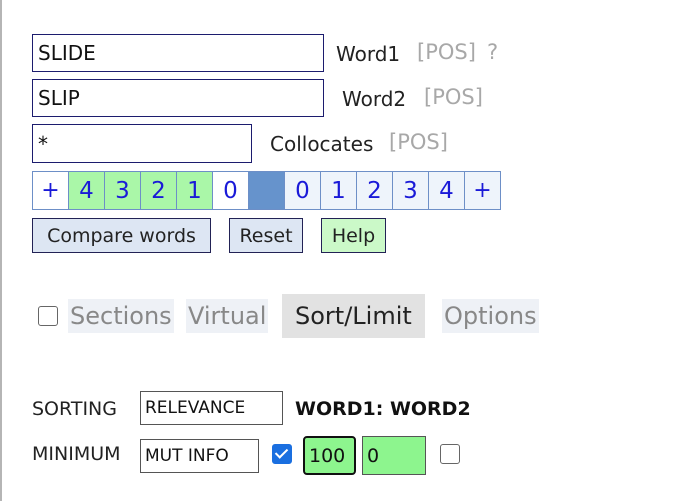 The image size is (673, 501). I want to click on word1-input, so click(178, 53).